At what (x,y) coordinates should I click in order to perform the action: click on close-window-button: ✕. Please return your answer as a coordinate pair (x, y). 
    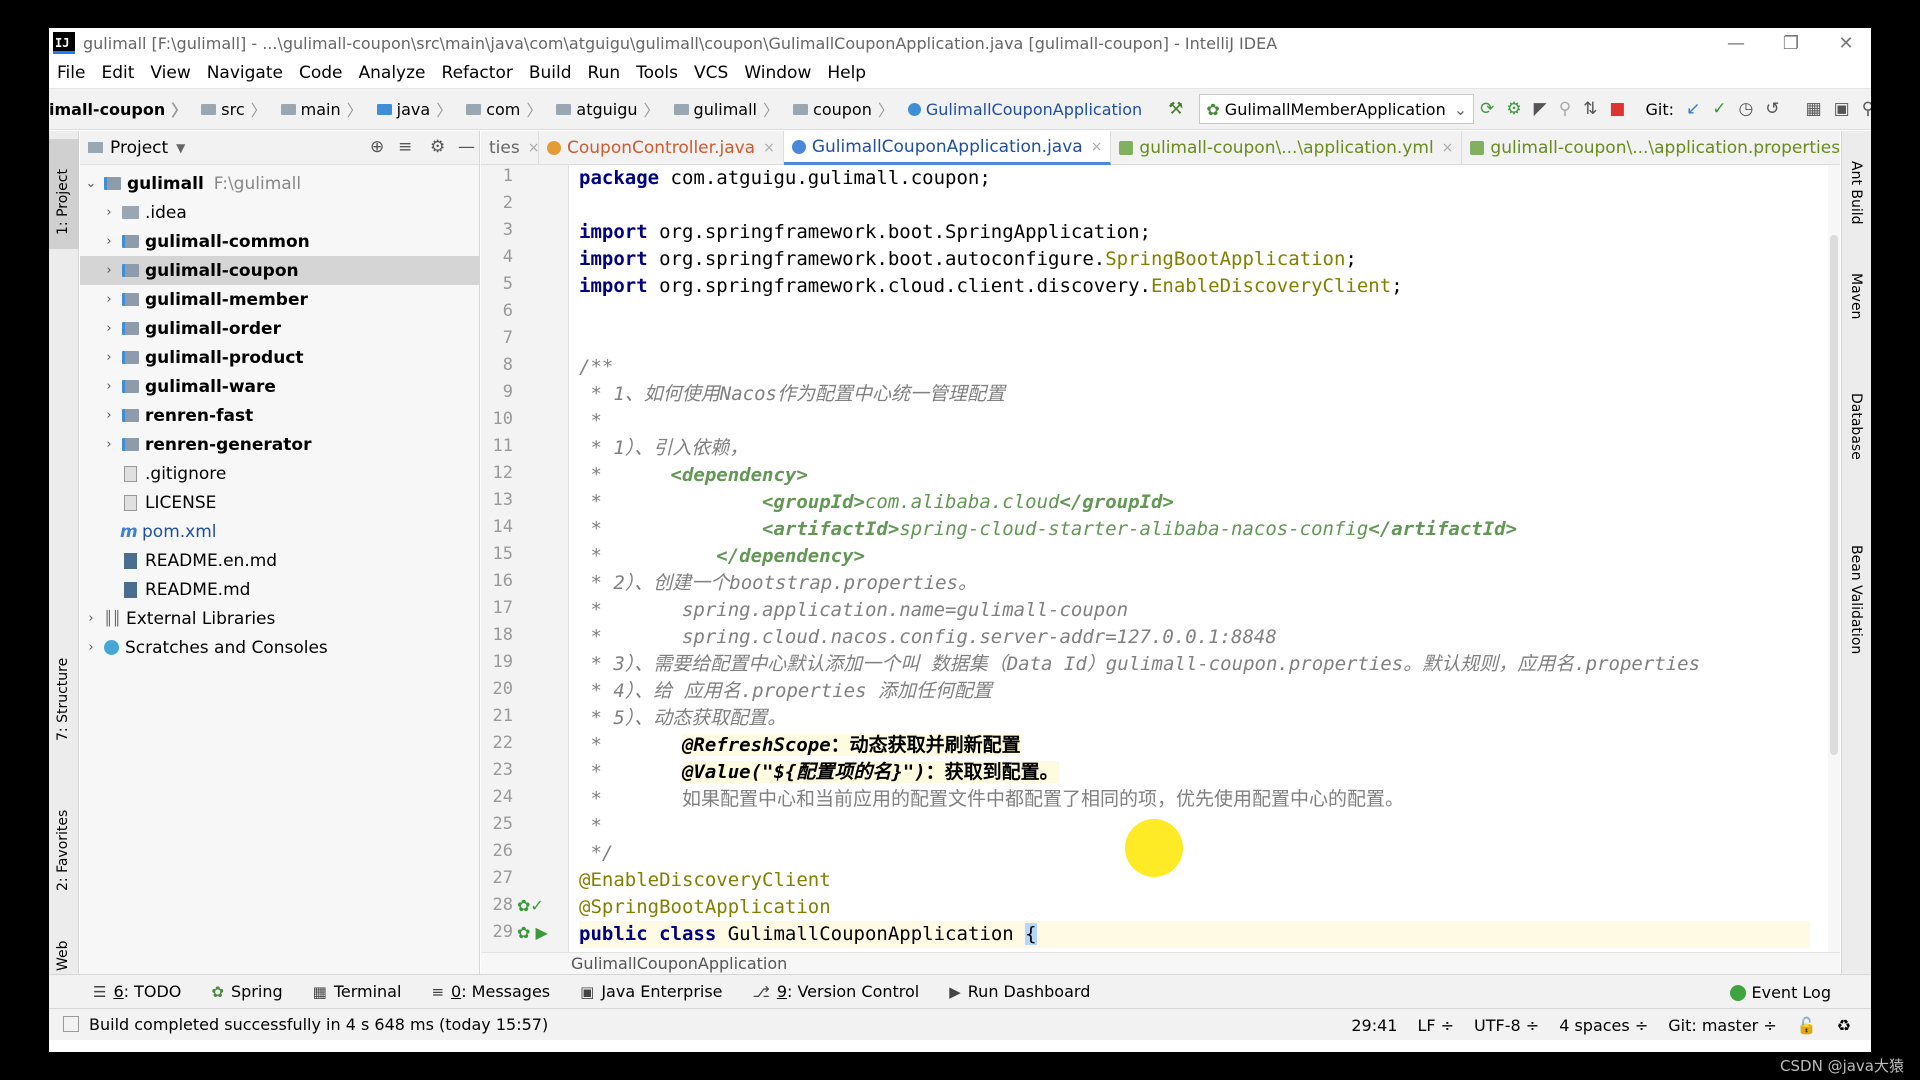
    Looking at the image, I should click on (1846, 43).